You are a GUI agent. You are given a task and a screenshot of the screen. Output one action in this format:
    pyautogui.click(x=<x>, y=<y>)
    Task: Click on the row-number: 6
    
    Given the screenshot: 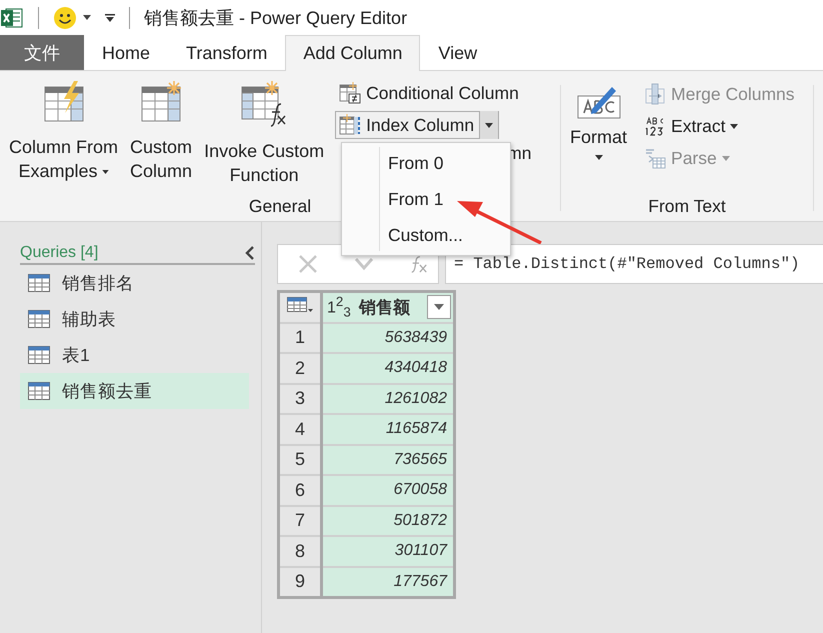 What is the action you would take?
    pyautogui.click(x=300, y=490)
    